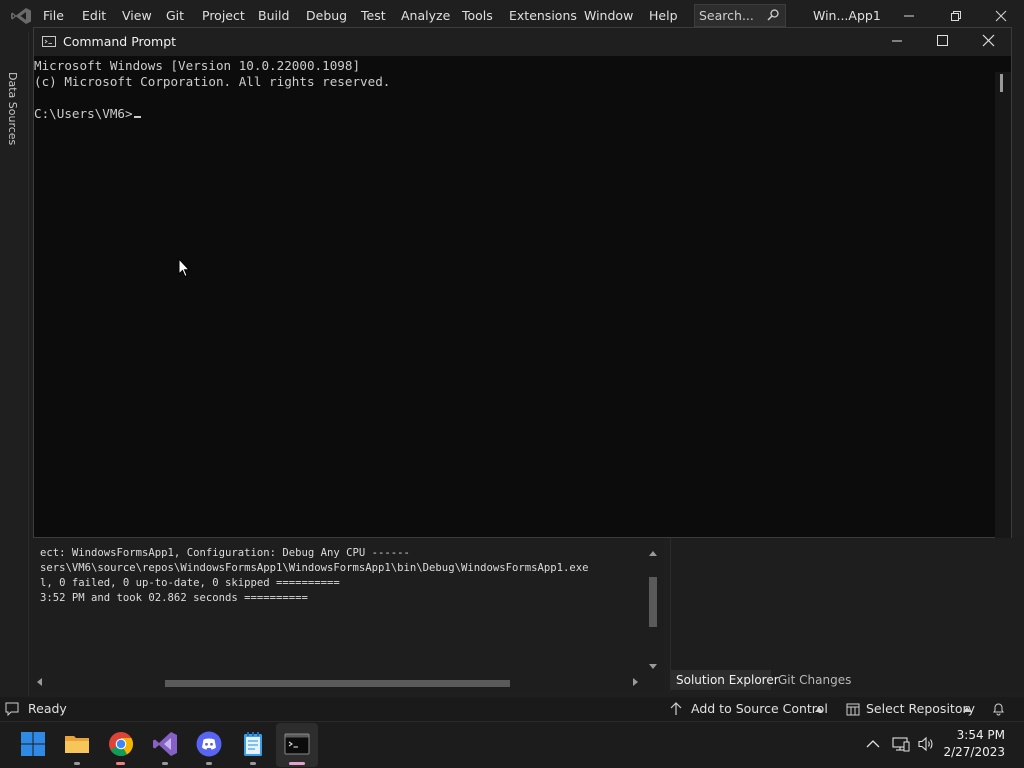 Image resolution: width=1024 pixels, height=768 pixels. Describe the element at coordinates (853, 709) in the screenshot. I see `repository-icon` at that location.